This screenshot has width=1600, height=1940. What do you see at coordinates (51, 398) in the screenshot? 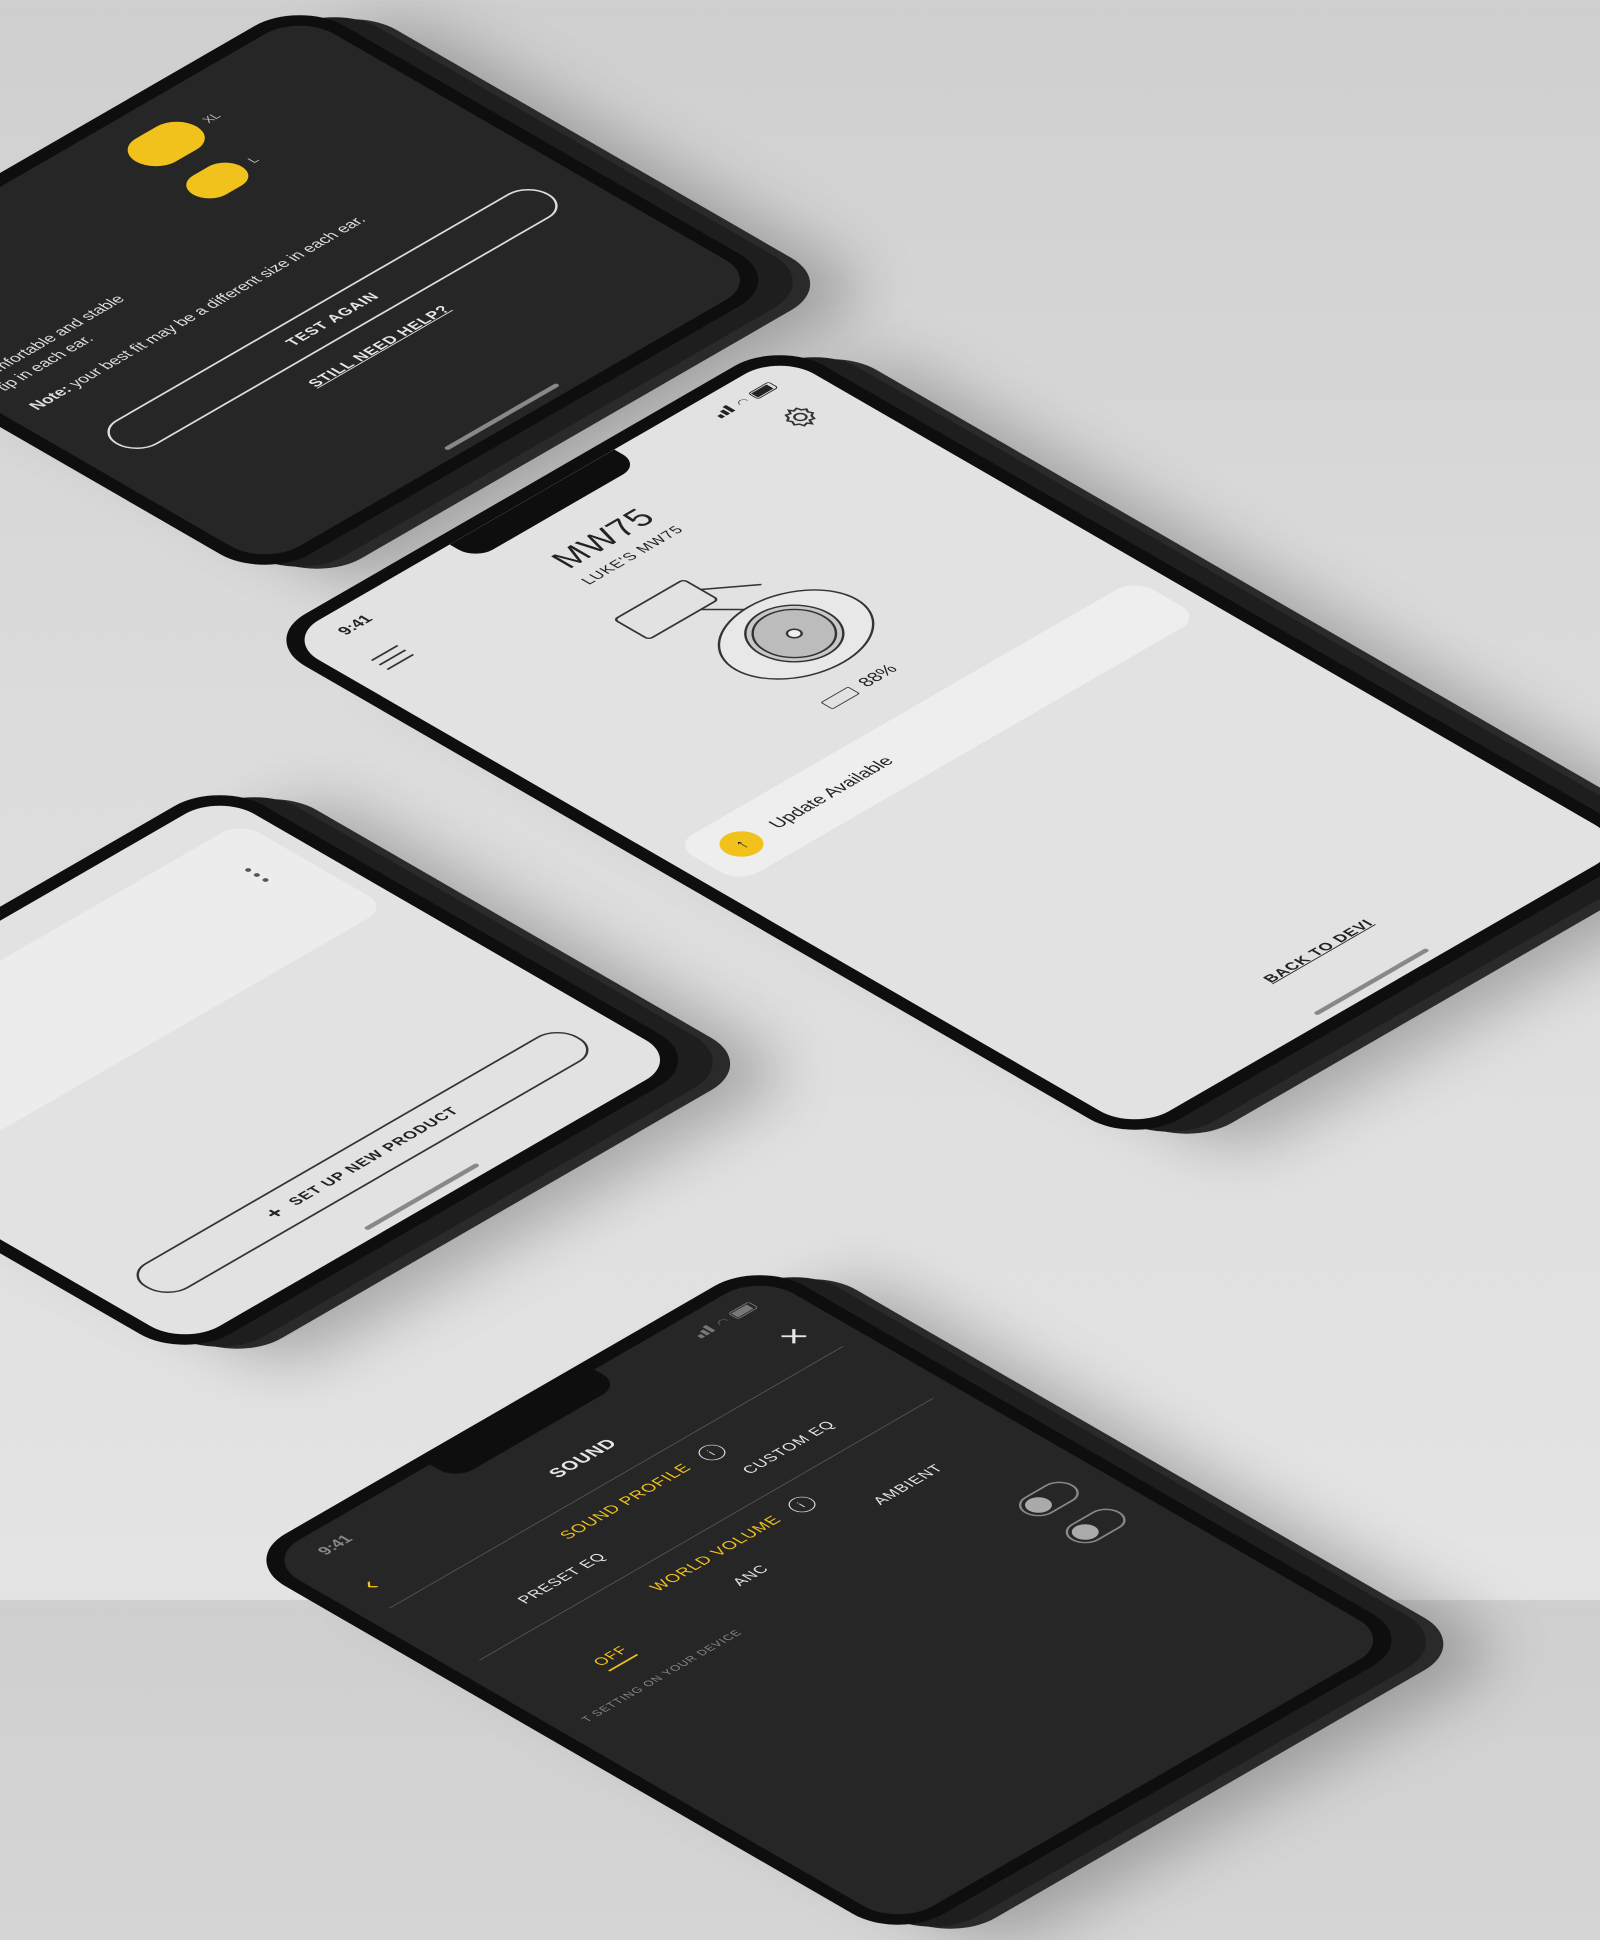
I see `note-label: Note:` at bounding box center [51, 398].